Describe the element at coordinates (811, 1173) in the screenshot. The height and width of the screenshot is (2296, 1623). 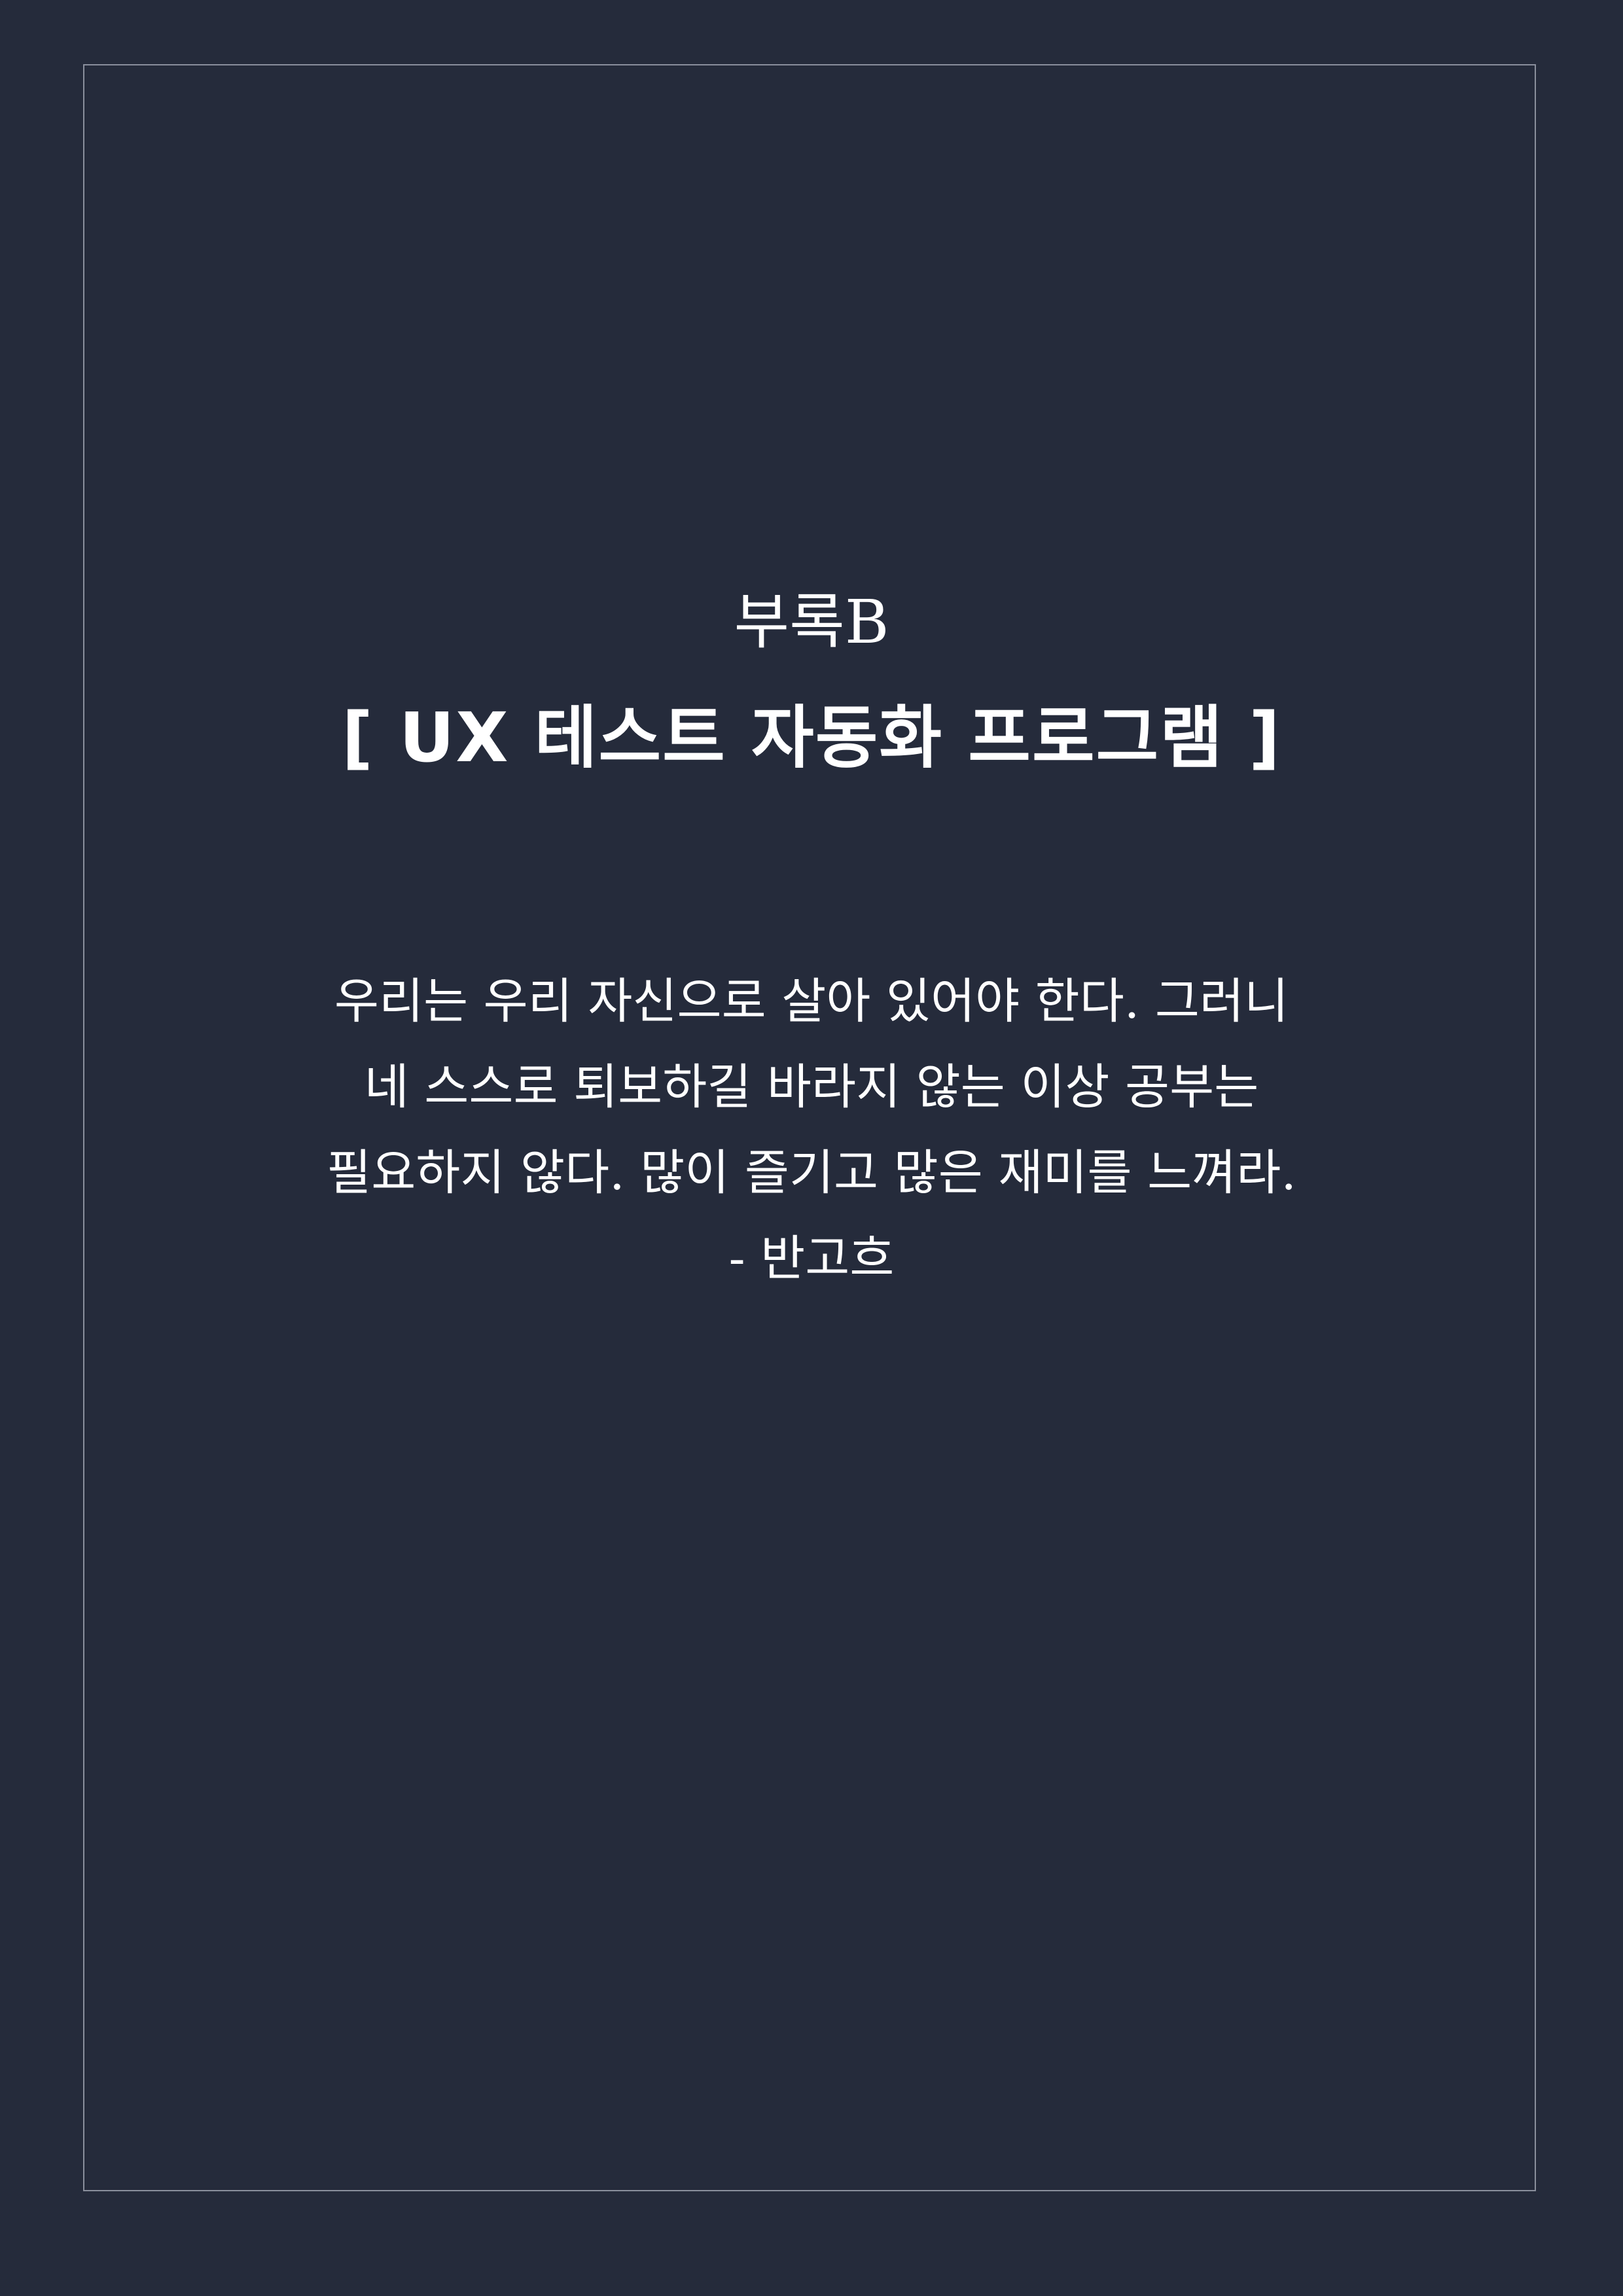
I see `quote-line-3: 필요하지 않다. 많이 즐기고 많은 재미를 느껴라.` at that location.